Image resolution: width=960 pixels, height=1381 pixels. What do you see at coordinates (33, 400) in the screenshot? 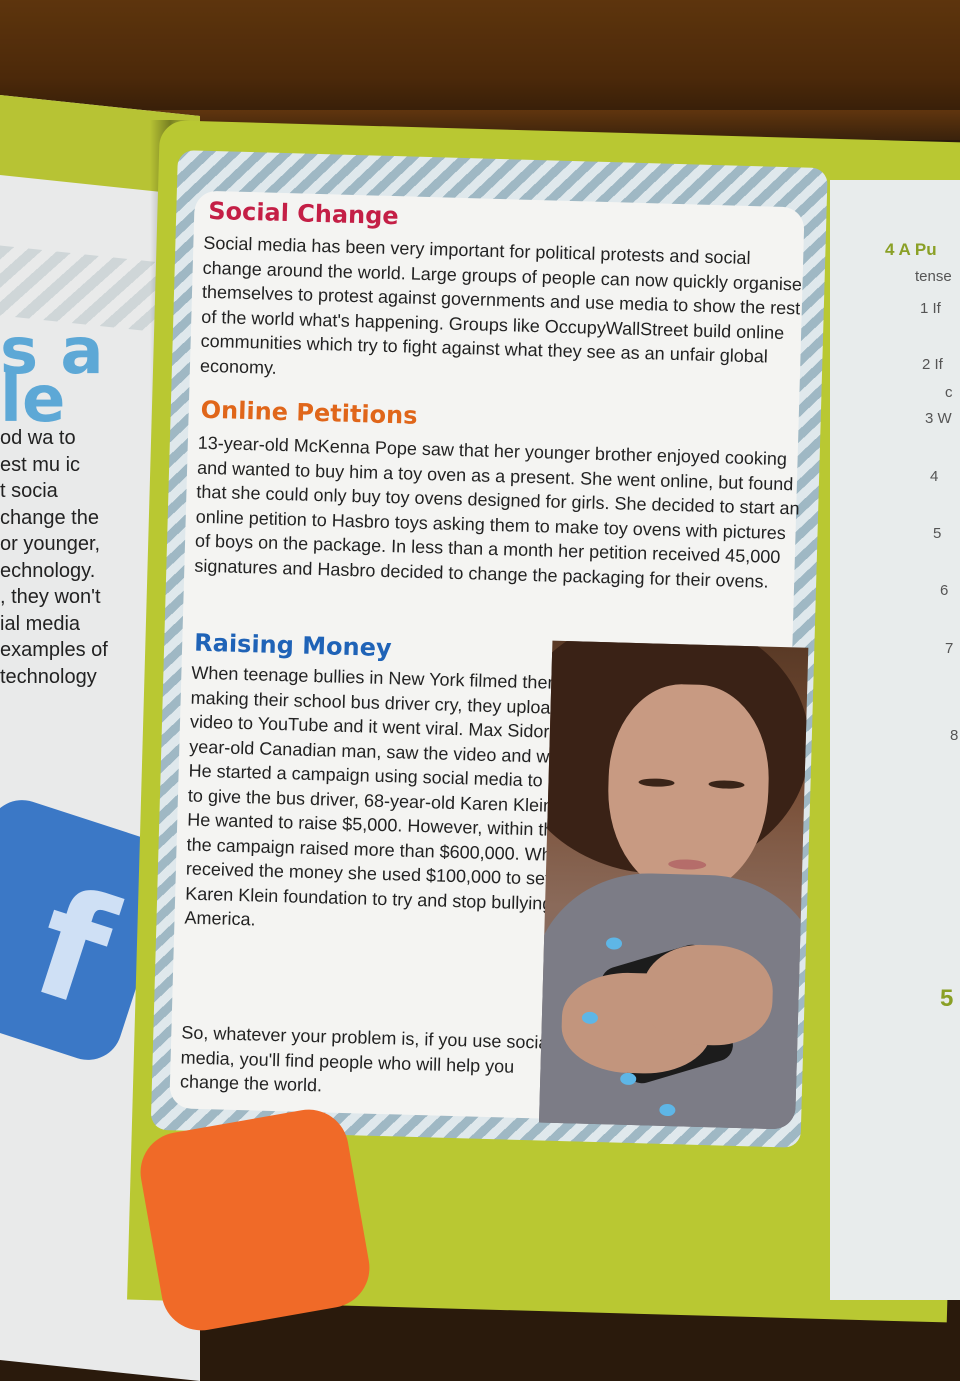
I see `left-page-title-line-2: le` at bounding box center [33, 400].